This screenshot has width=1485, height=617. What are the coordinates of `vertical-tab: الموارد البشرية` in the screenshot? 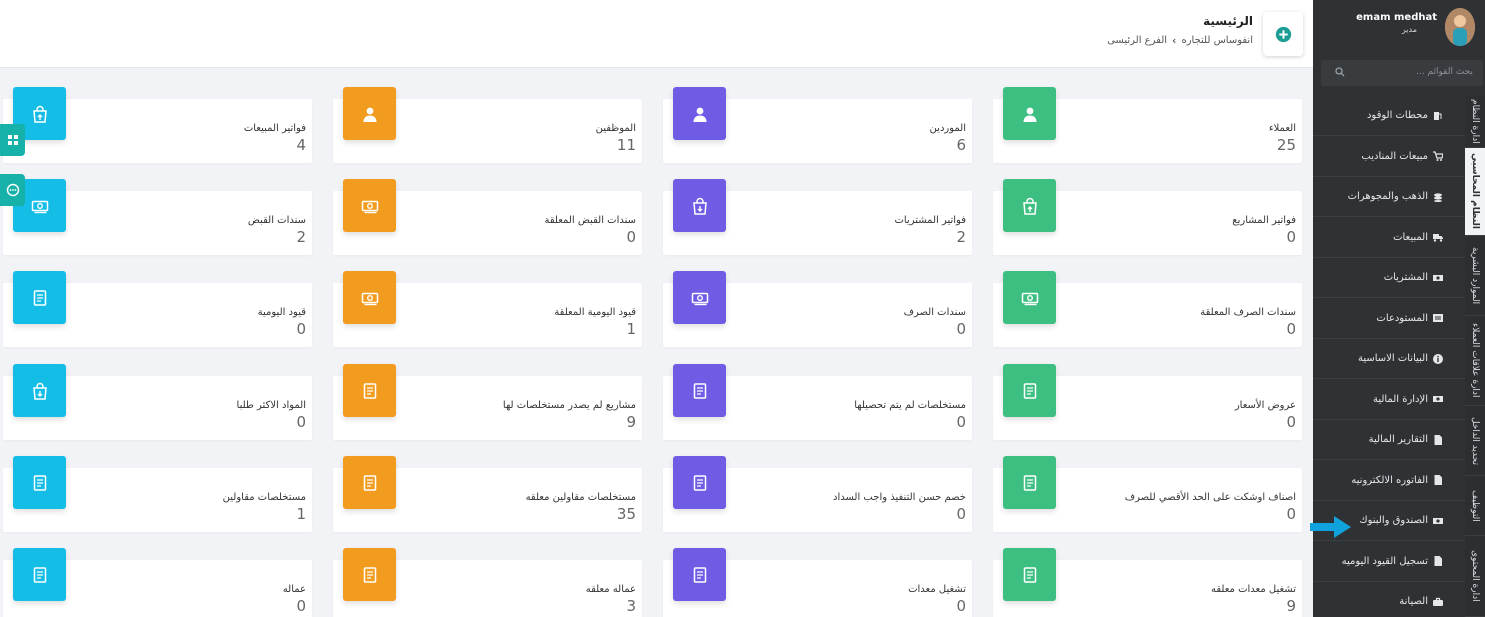 It's located at (1475, 276).